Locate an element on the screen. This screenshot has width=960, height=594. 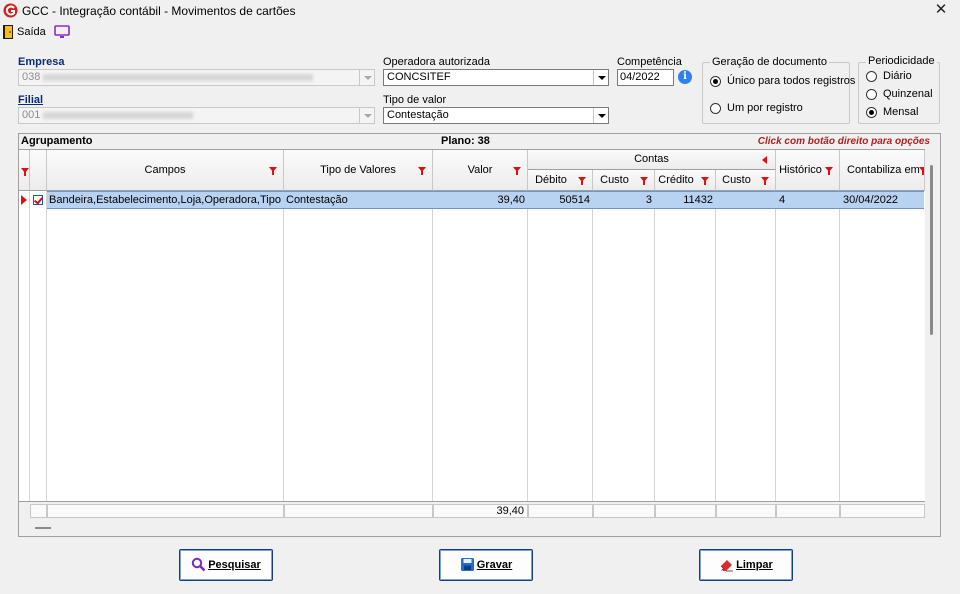
geracao-title: Geração de documento is located at coordinates (769, 62).